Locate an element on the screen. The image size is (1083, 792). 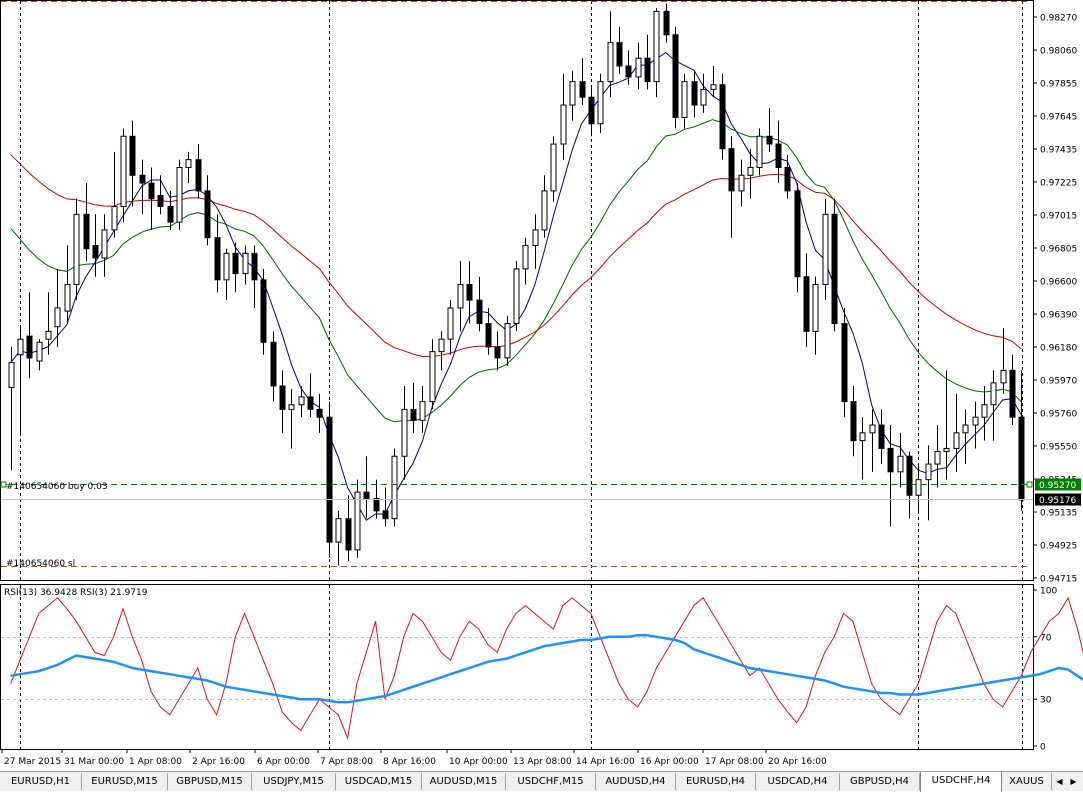
time-tick-label: 2 Apr 16:00 is located at coordinates (218, 762).